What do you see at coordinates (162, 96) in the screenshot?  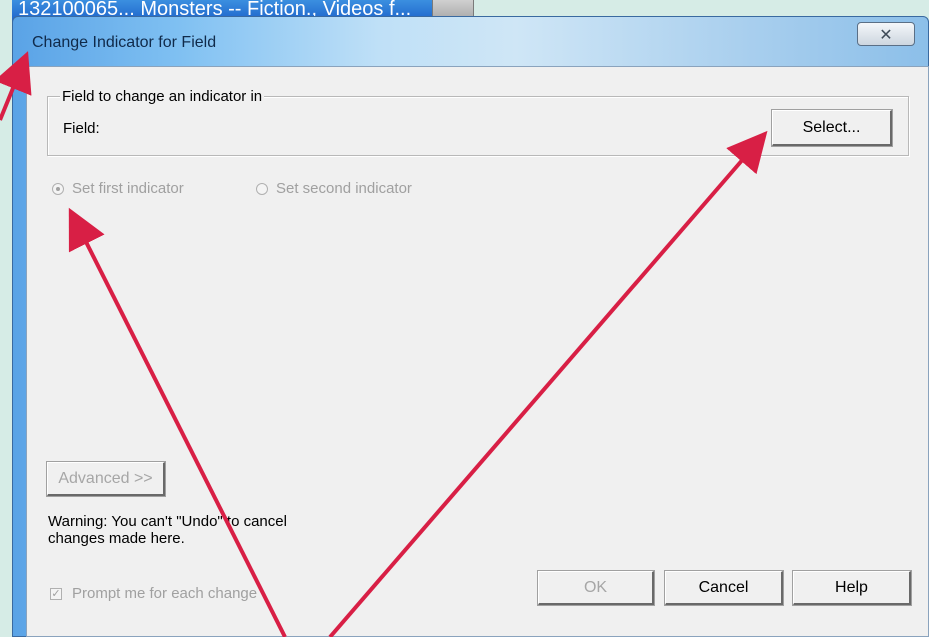 I see `groupbox-legend: Field to change an indicator in` at bounding box center [162, 96].